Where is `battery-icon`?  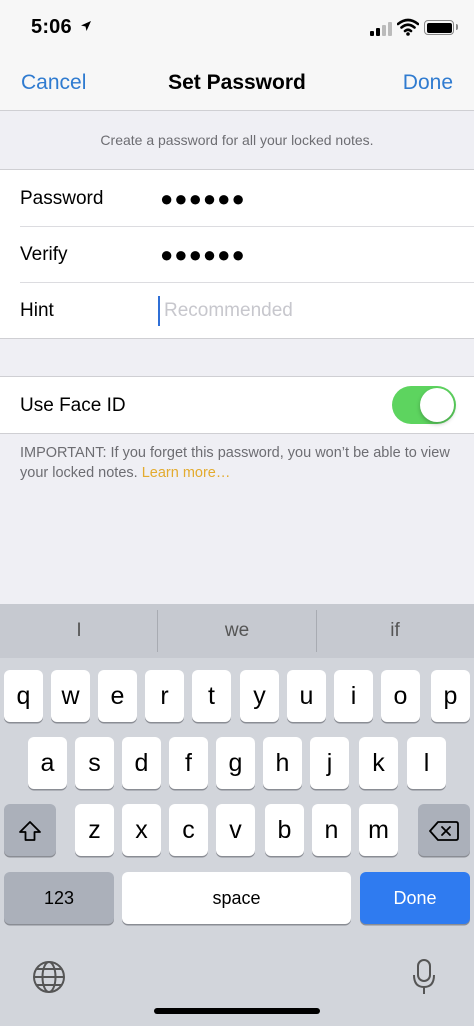 battery-icon is located at coordinates (441, 27).